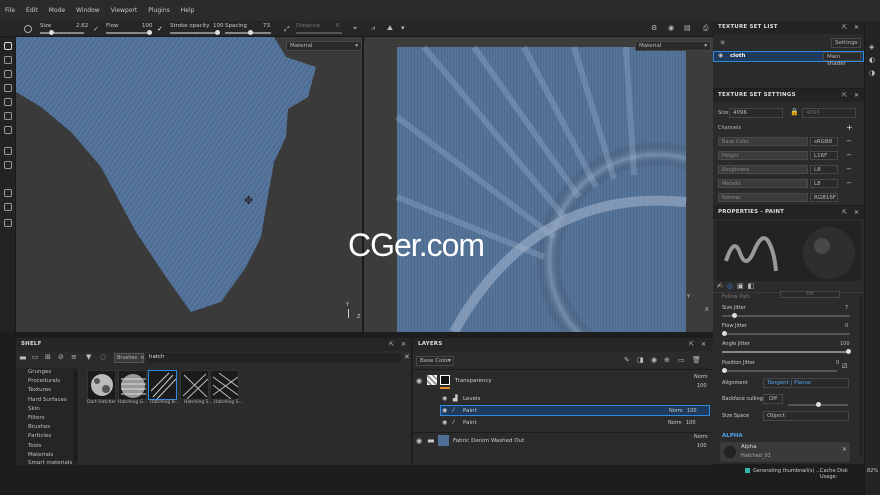 The height and width of the screenshot is (495, 880). What do you see at coordinates (706, 28) in the screenshot?
I see `screenshot-icon: ⎙` at bounding box center [706, 28].